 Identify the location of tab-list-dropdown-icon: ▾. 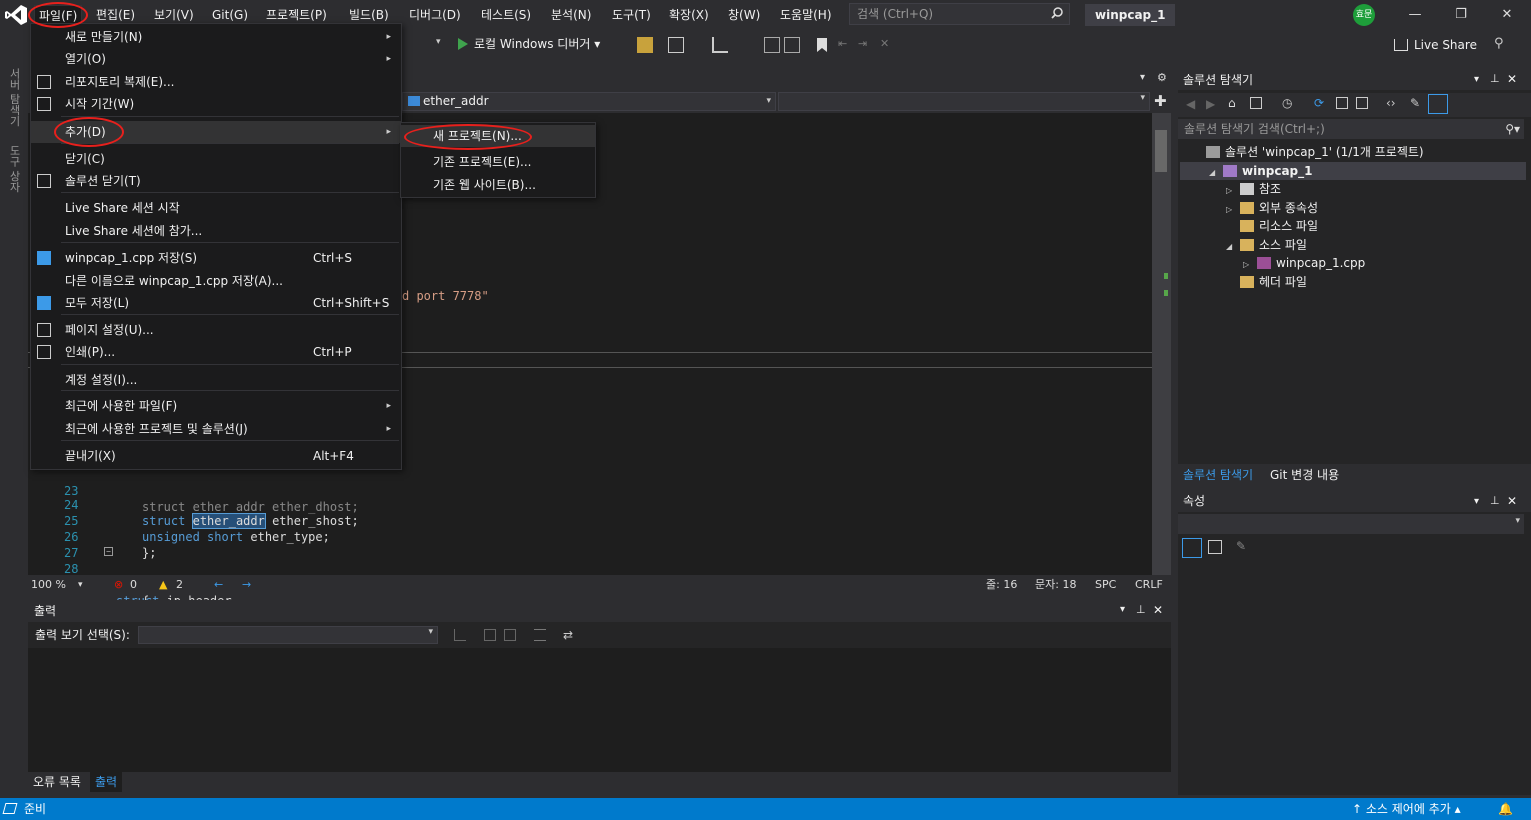
(1142, 77).